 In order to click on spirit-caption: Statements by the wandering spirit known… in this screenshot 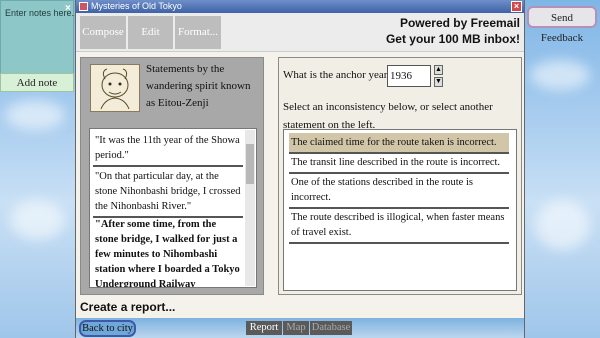, I will do `click(198, 86)`.